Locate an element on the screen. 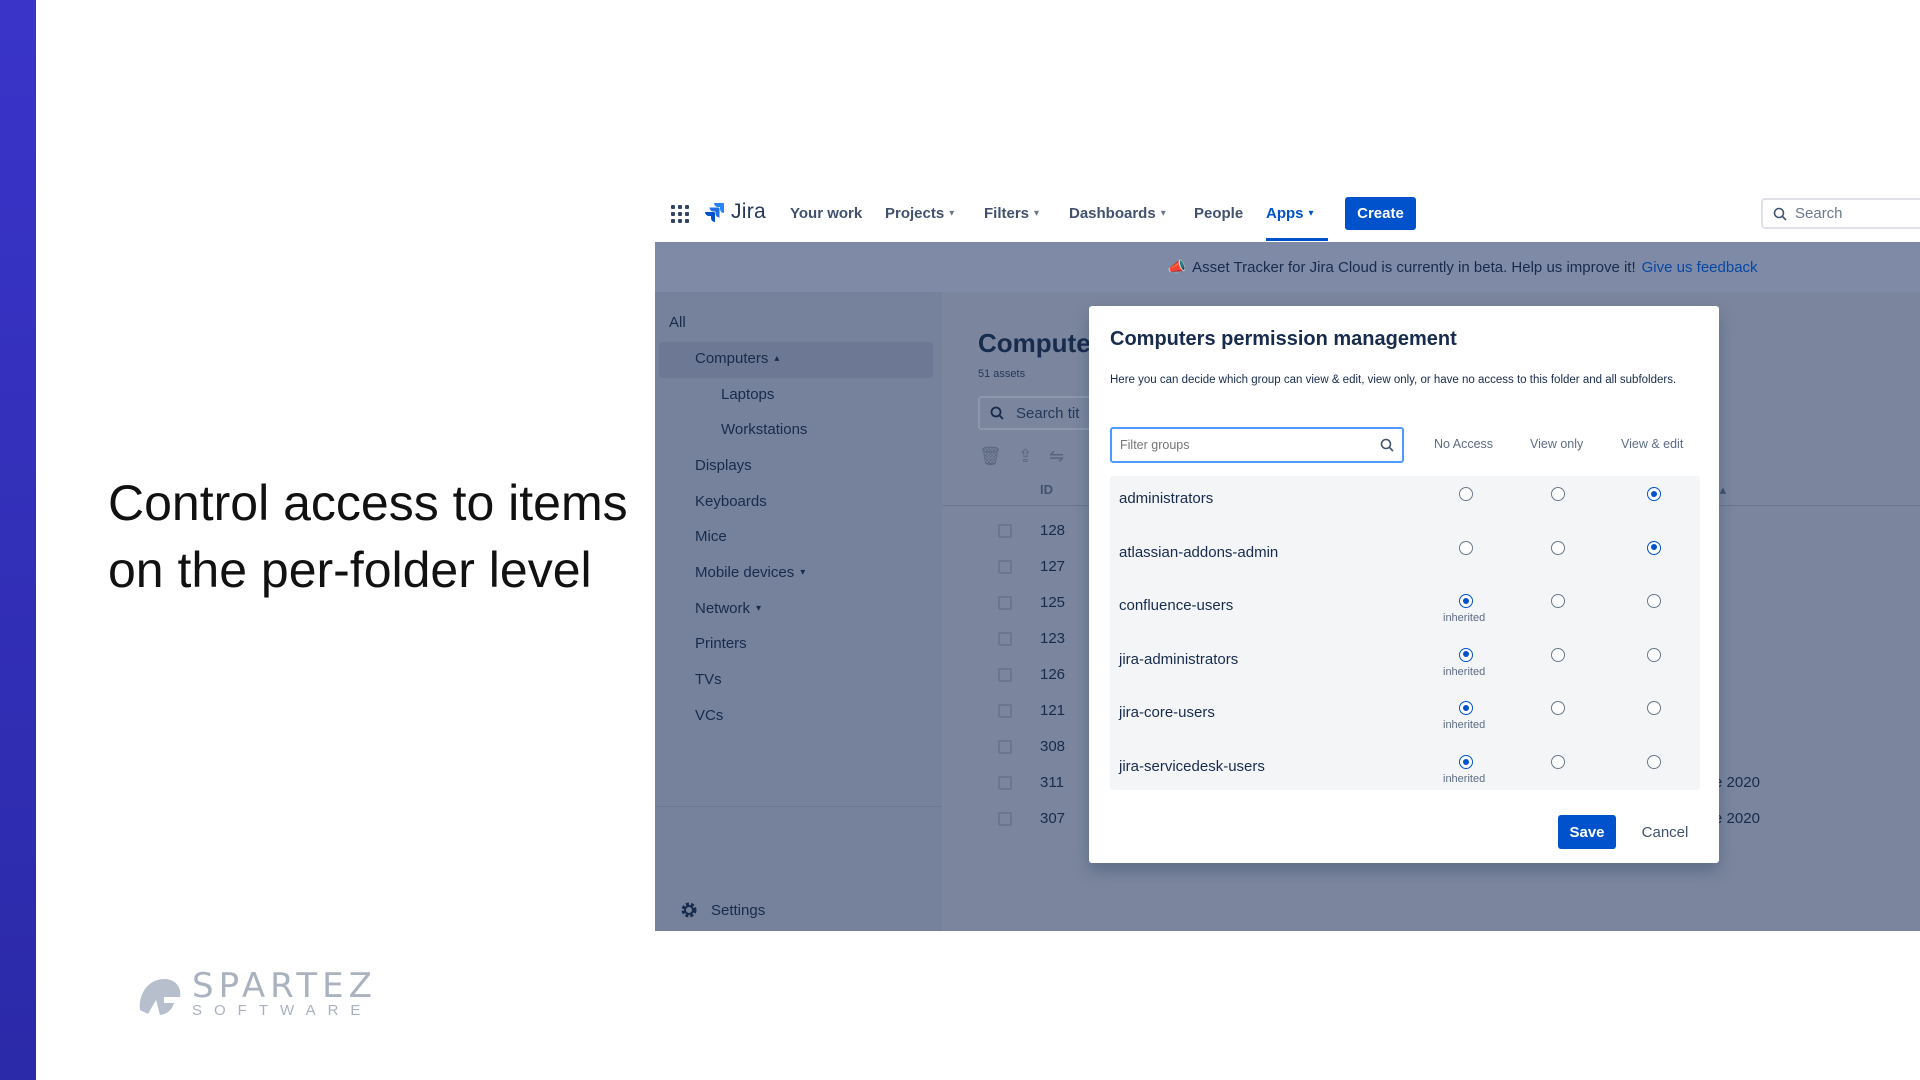  nav-filters: Filters ▾ is located at coordinates (1011, 213).